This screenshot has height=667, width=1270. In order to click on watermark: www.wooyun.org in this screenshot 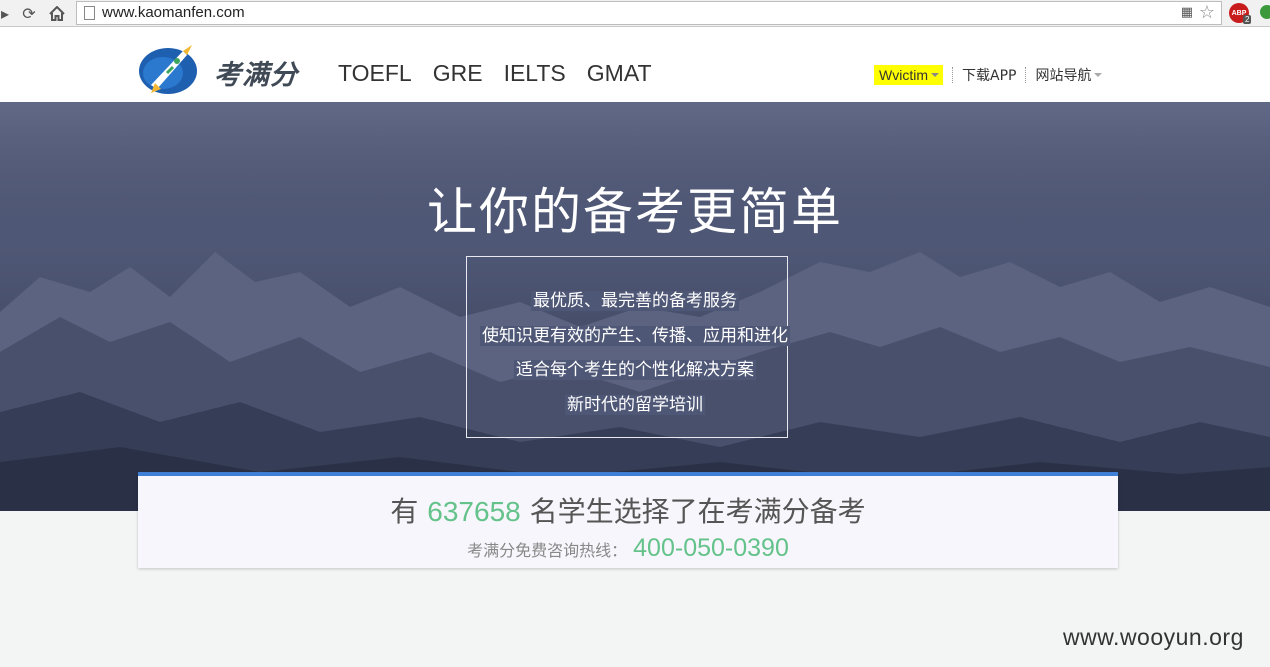, I will do `click(1153, 637)`.